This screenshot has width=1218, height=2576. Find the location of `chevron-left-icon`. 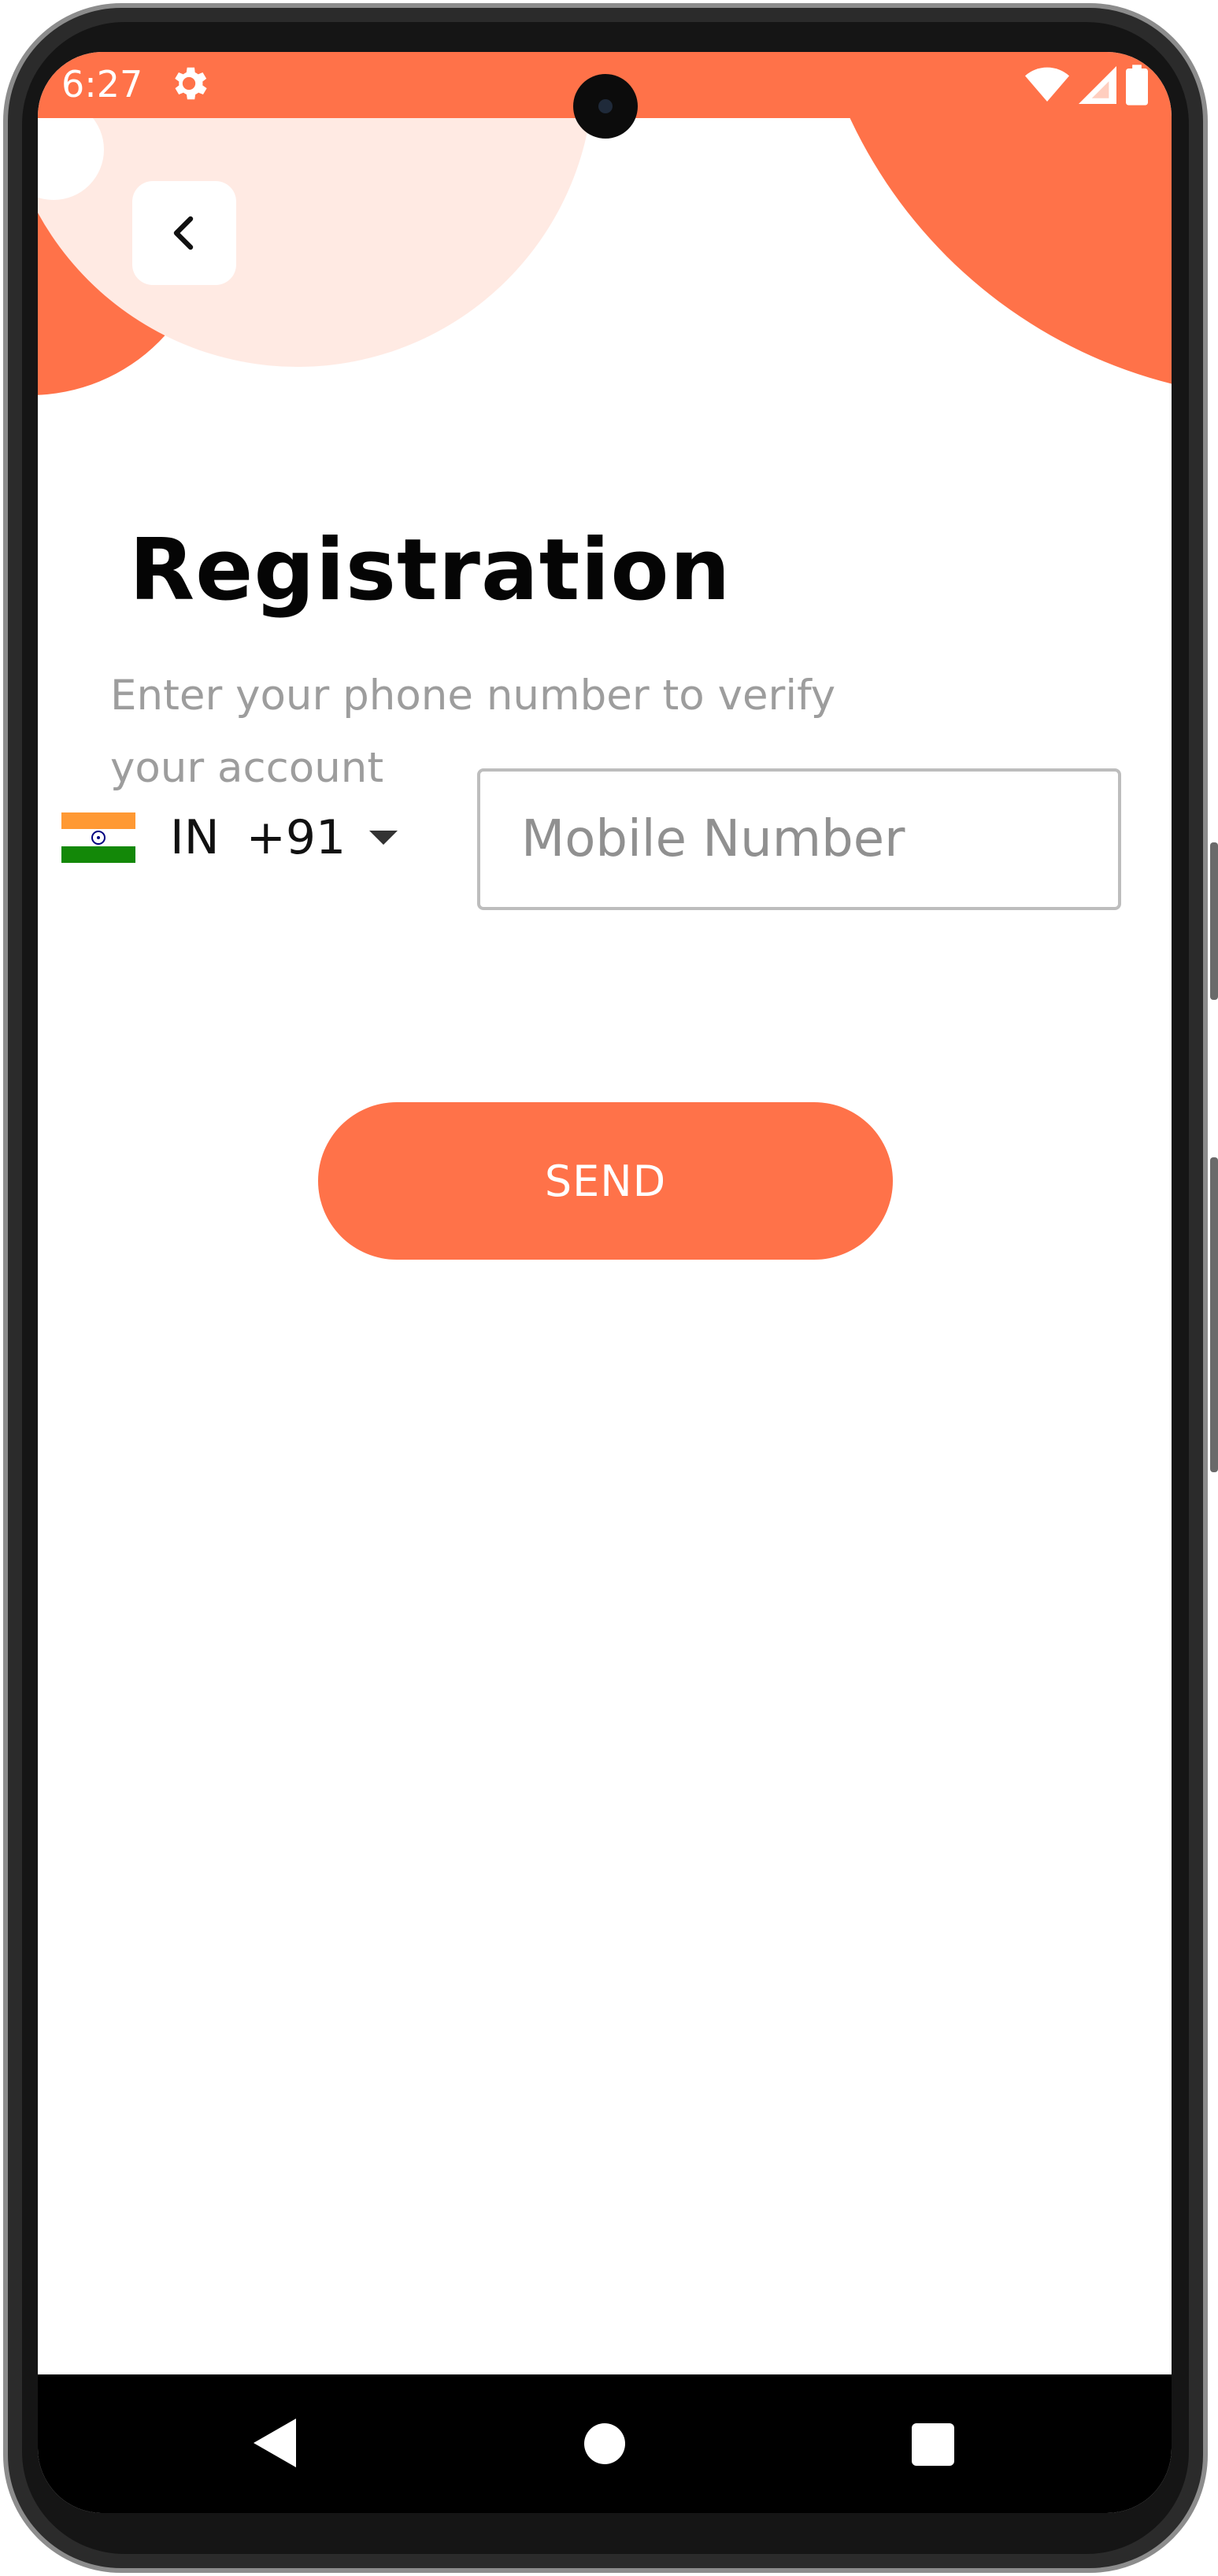

chevron-left-icon is located at coordinates (183, 233).